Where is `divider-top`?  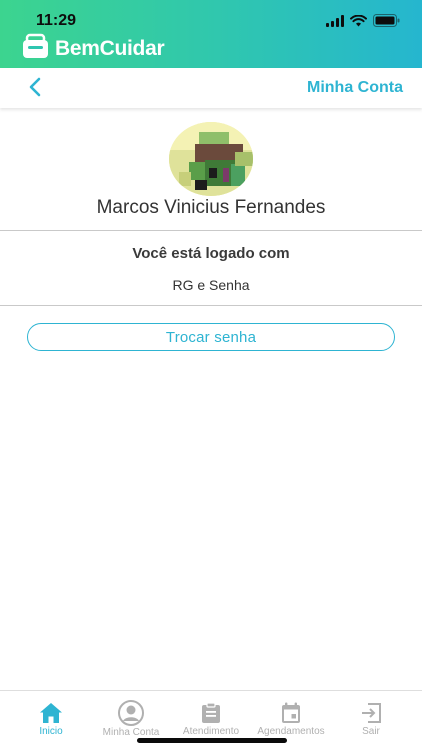 divider-top is located at coordinates (211, 230).